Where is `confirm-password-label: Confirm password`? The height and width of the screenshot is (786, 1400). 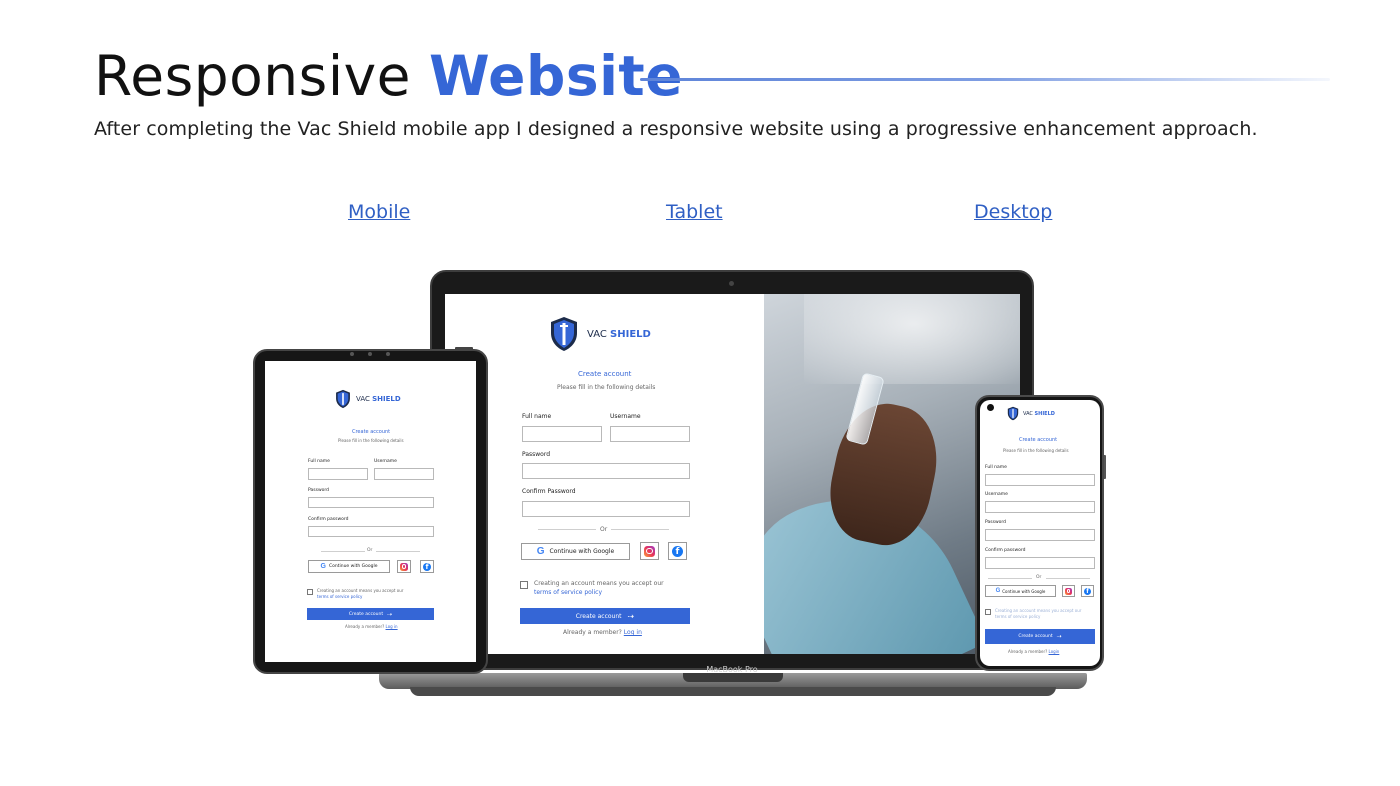 confirm-password-label: Confirm password is located at coordinates (328, 519).